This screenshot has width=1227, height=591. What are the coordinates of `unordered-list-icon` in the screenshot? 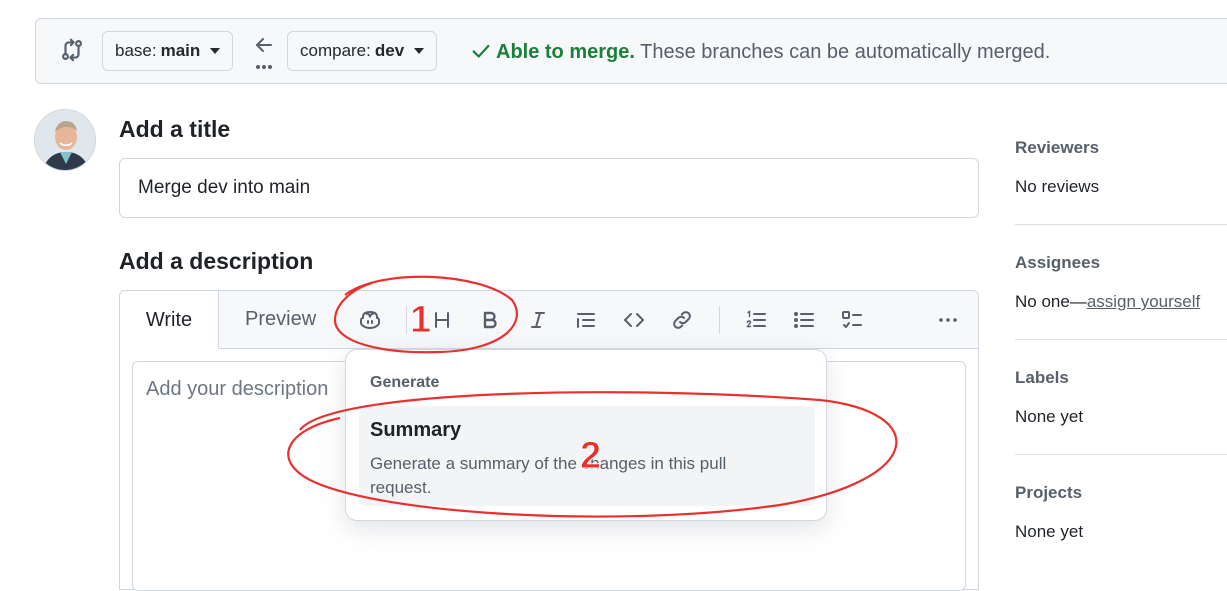 It's located at (804, 320).